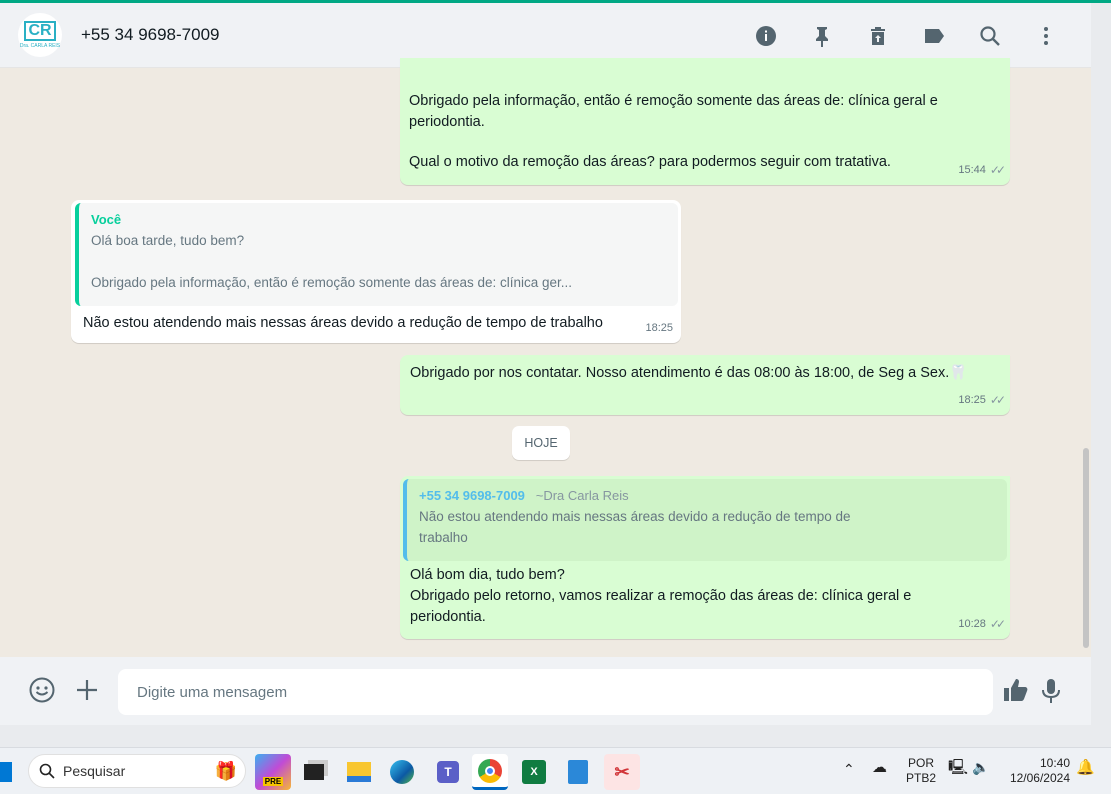 This screenshot has width=1111, height=794. I want to click on edge-icon, so click(402, 772).